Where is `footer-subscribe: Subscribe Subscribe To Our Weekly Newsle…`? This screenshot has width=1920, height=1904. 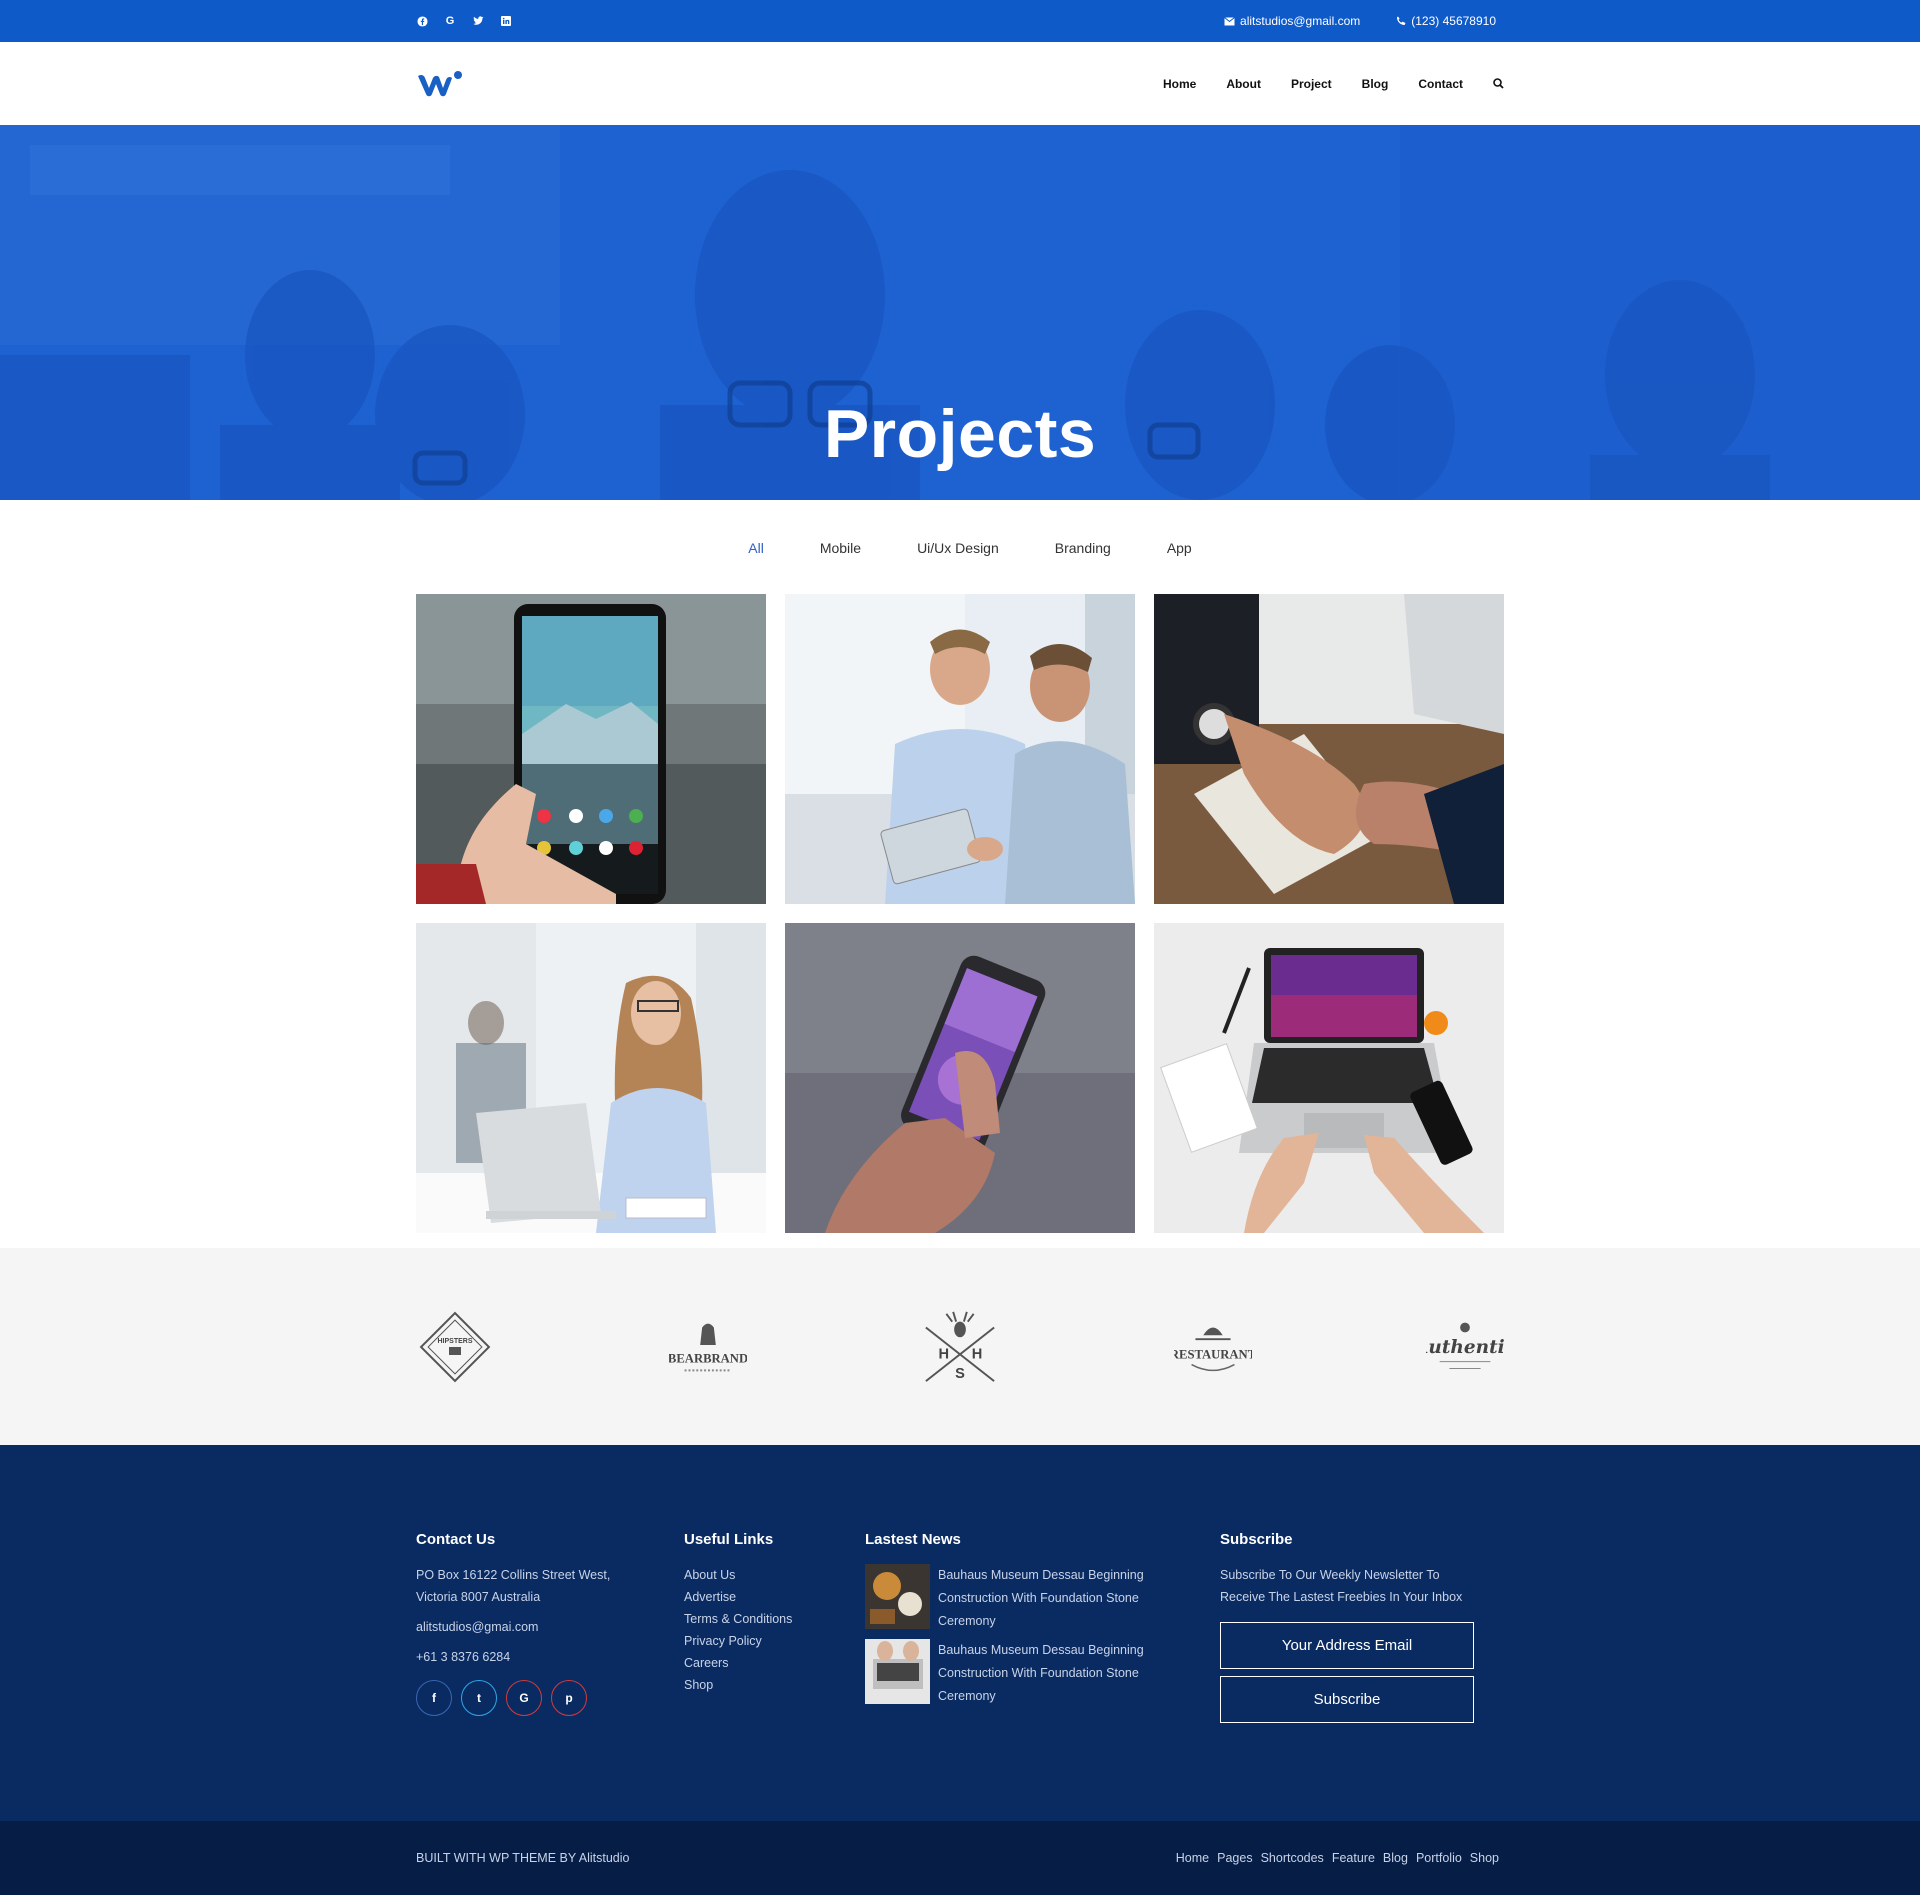 footer-subscribe: Subscribe Subscribe To Our Weekly Newsle… is located at coordinates (1362, 1627).